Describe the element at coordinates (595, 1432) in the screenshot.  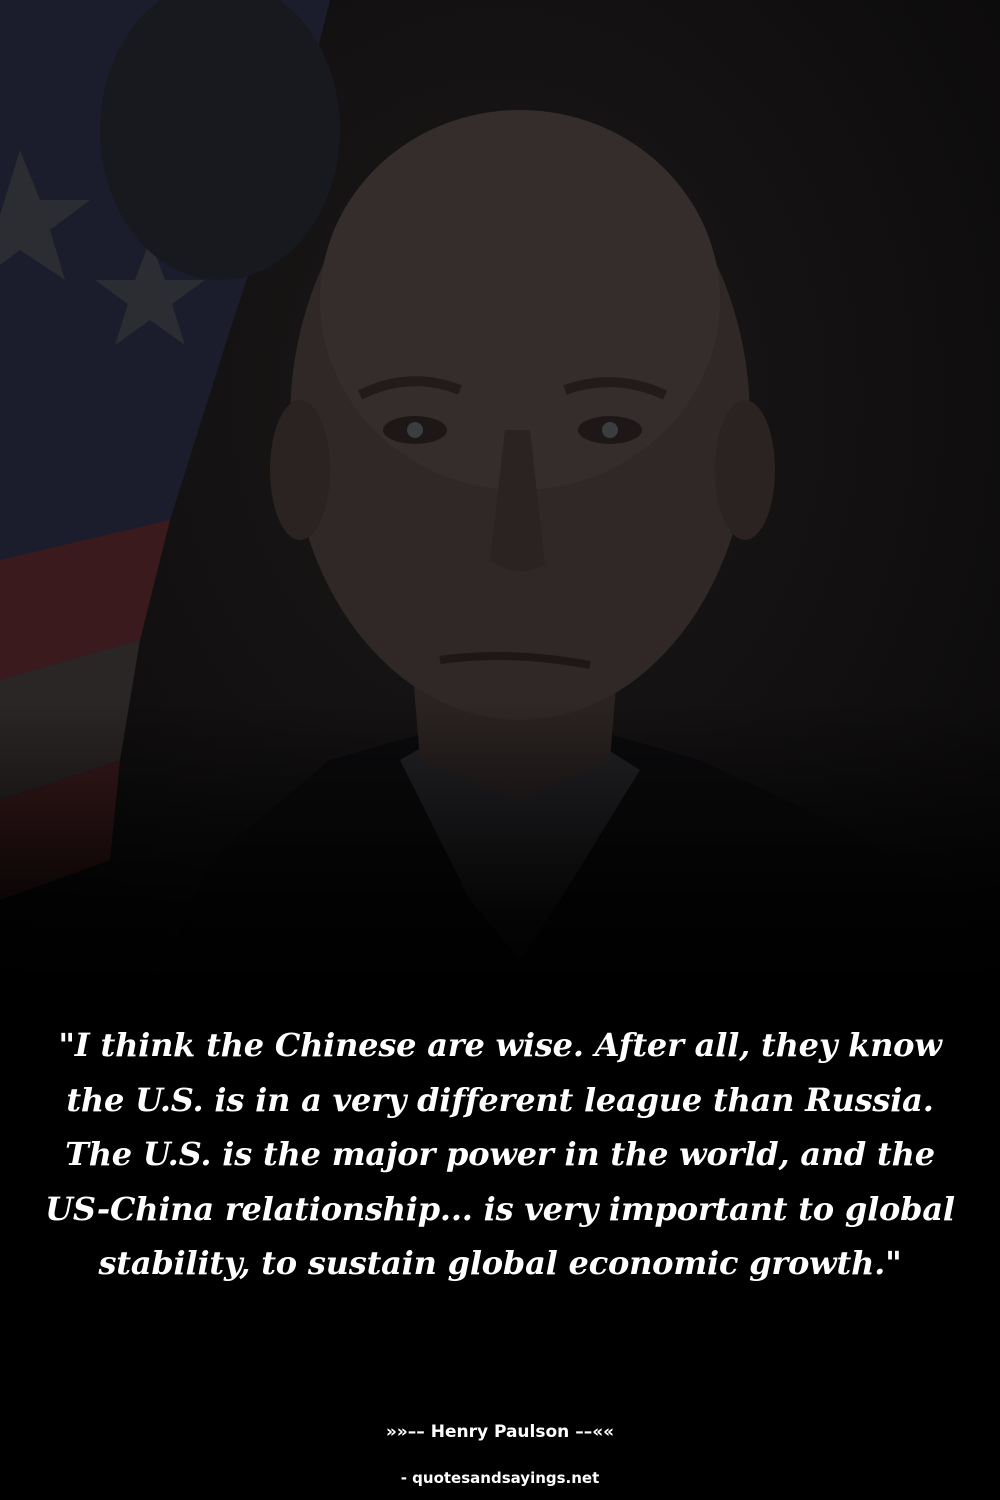
I see `attribution-suffix: ––««` at that location.